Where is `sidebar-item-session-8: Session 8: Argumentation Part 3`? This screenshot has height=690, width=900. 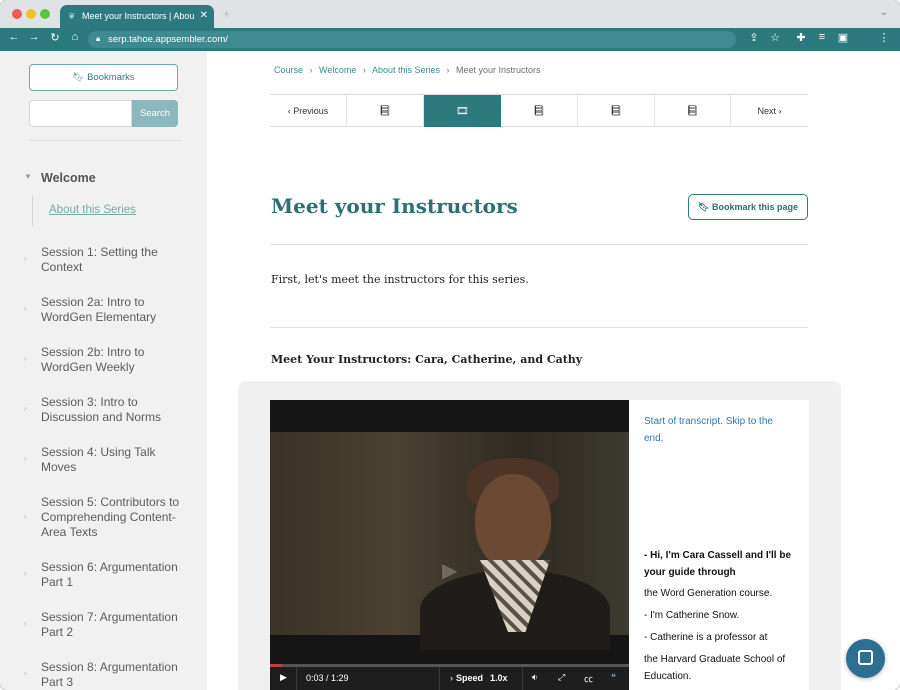
sidebar-item-session-8: Session 8: Argumentation Part 3 is located at coordinates (116, 675).